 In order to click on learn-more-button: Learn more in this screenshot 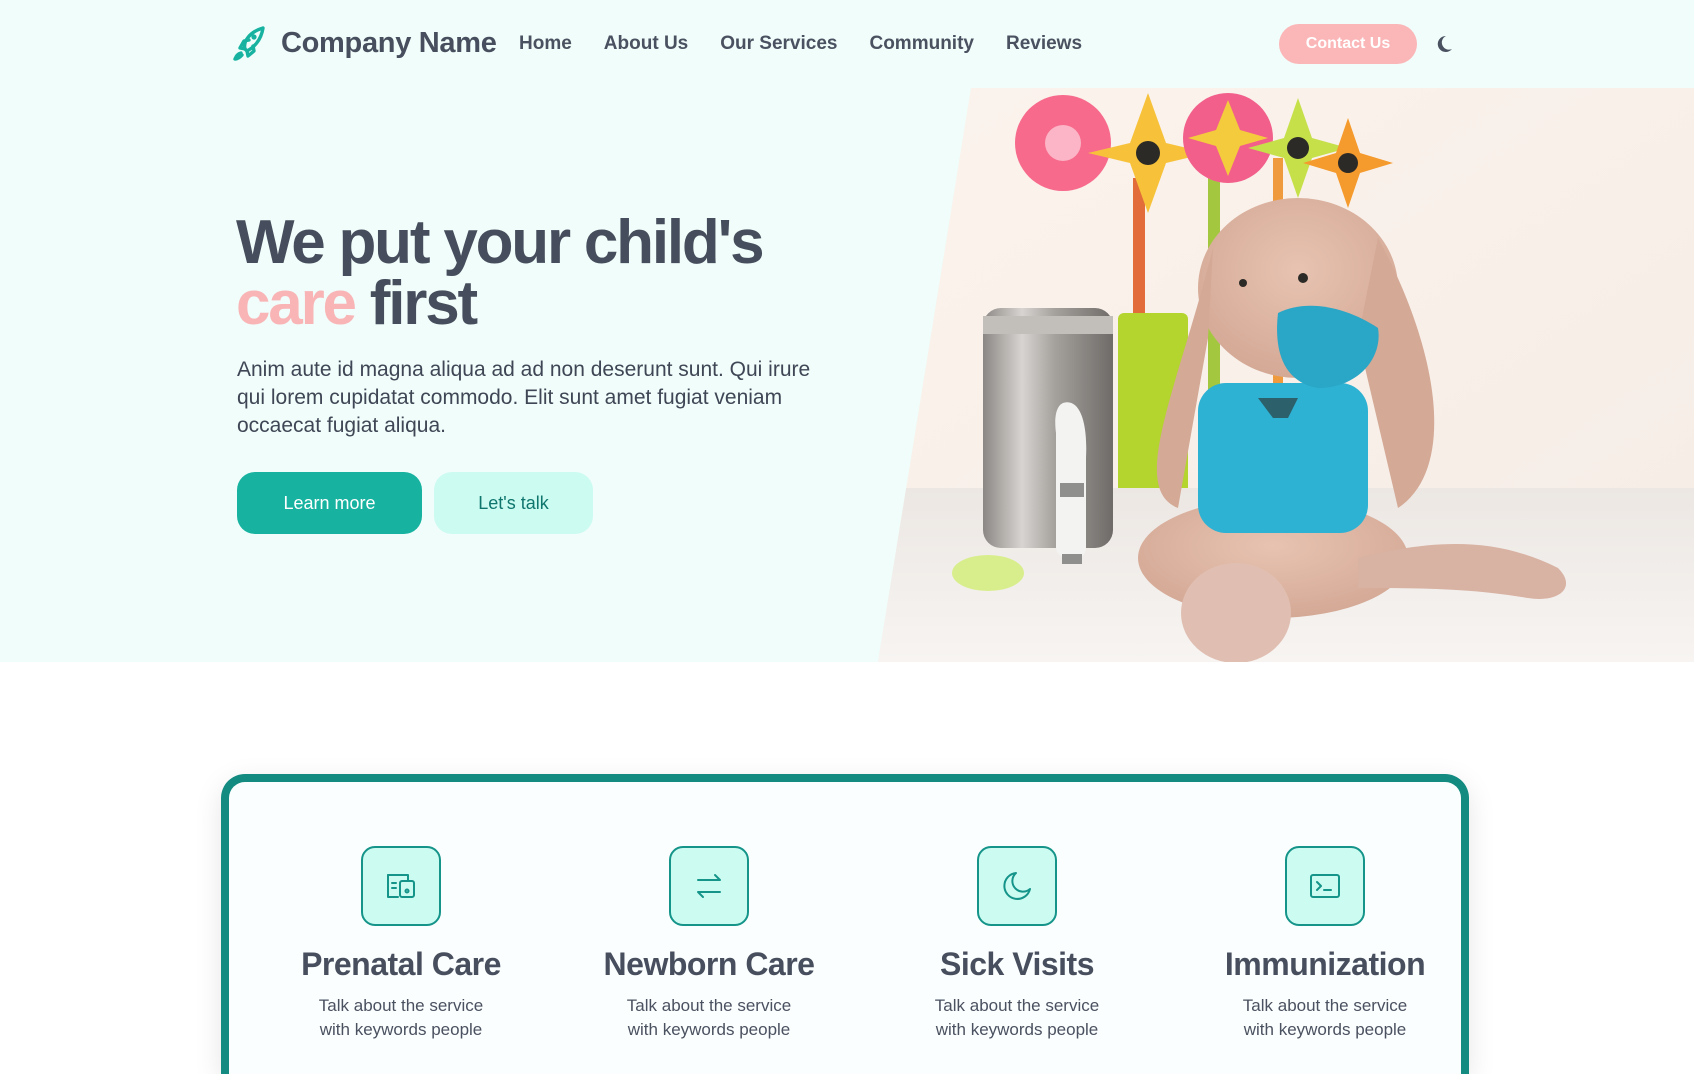, I will do `click(329, 503)`.